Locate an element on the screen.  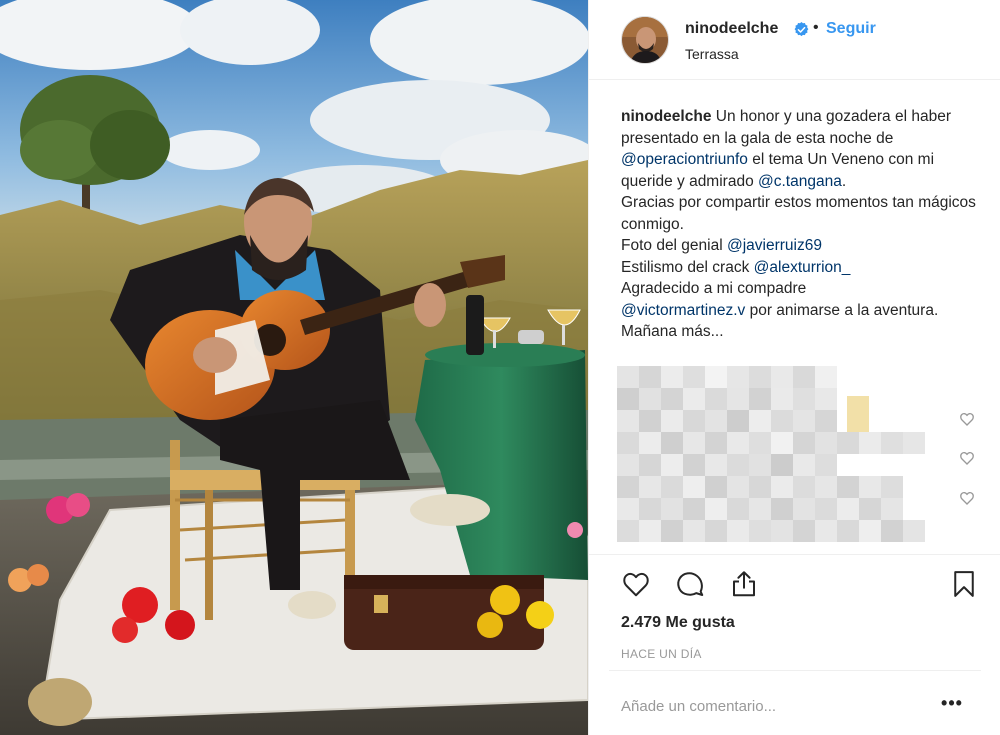
blurred-comments is located at coordinates (772, 461).